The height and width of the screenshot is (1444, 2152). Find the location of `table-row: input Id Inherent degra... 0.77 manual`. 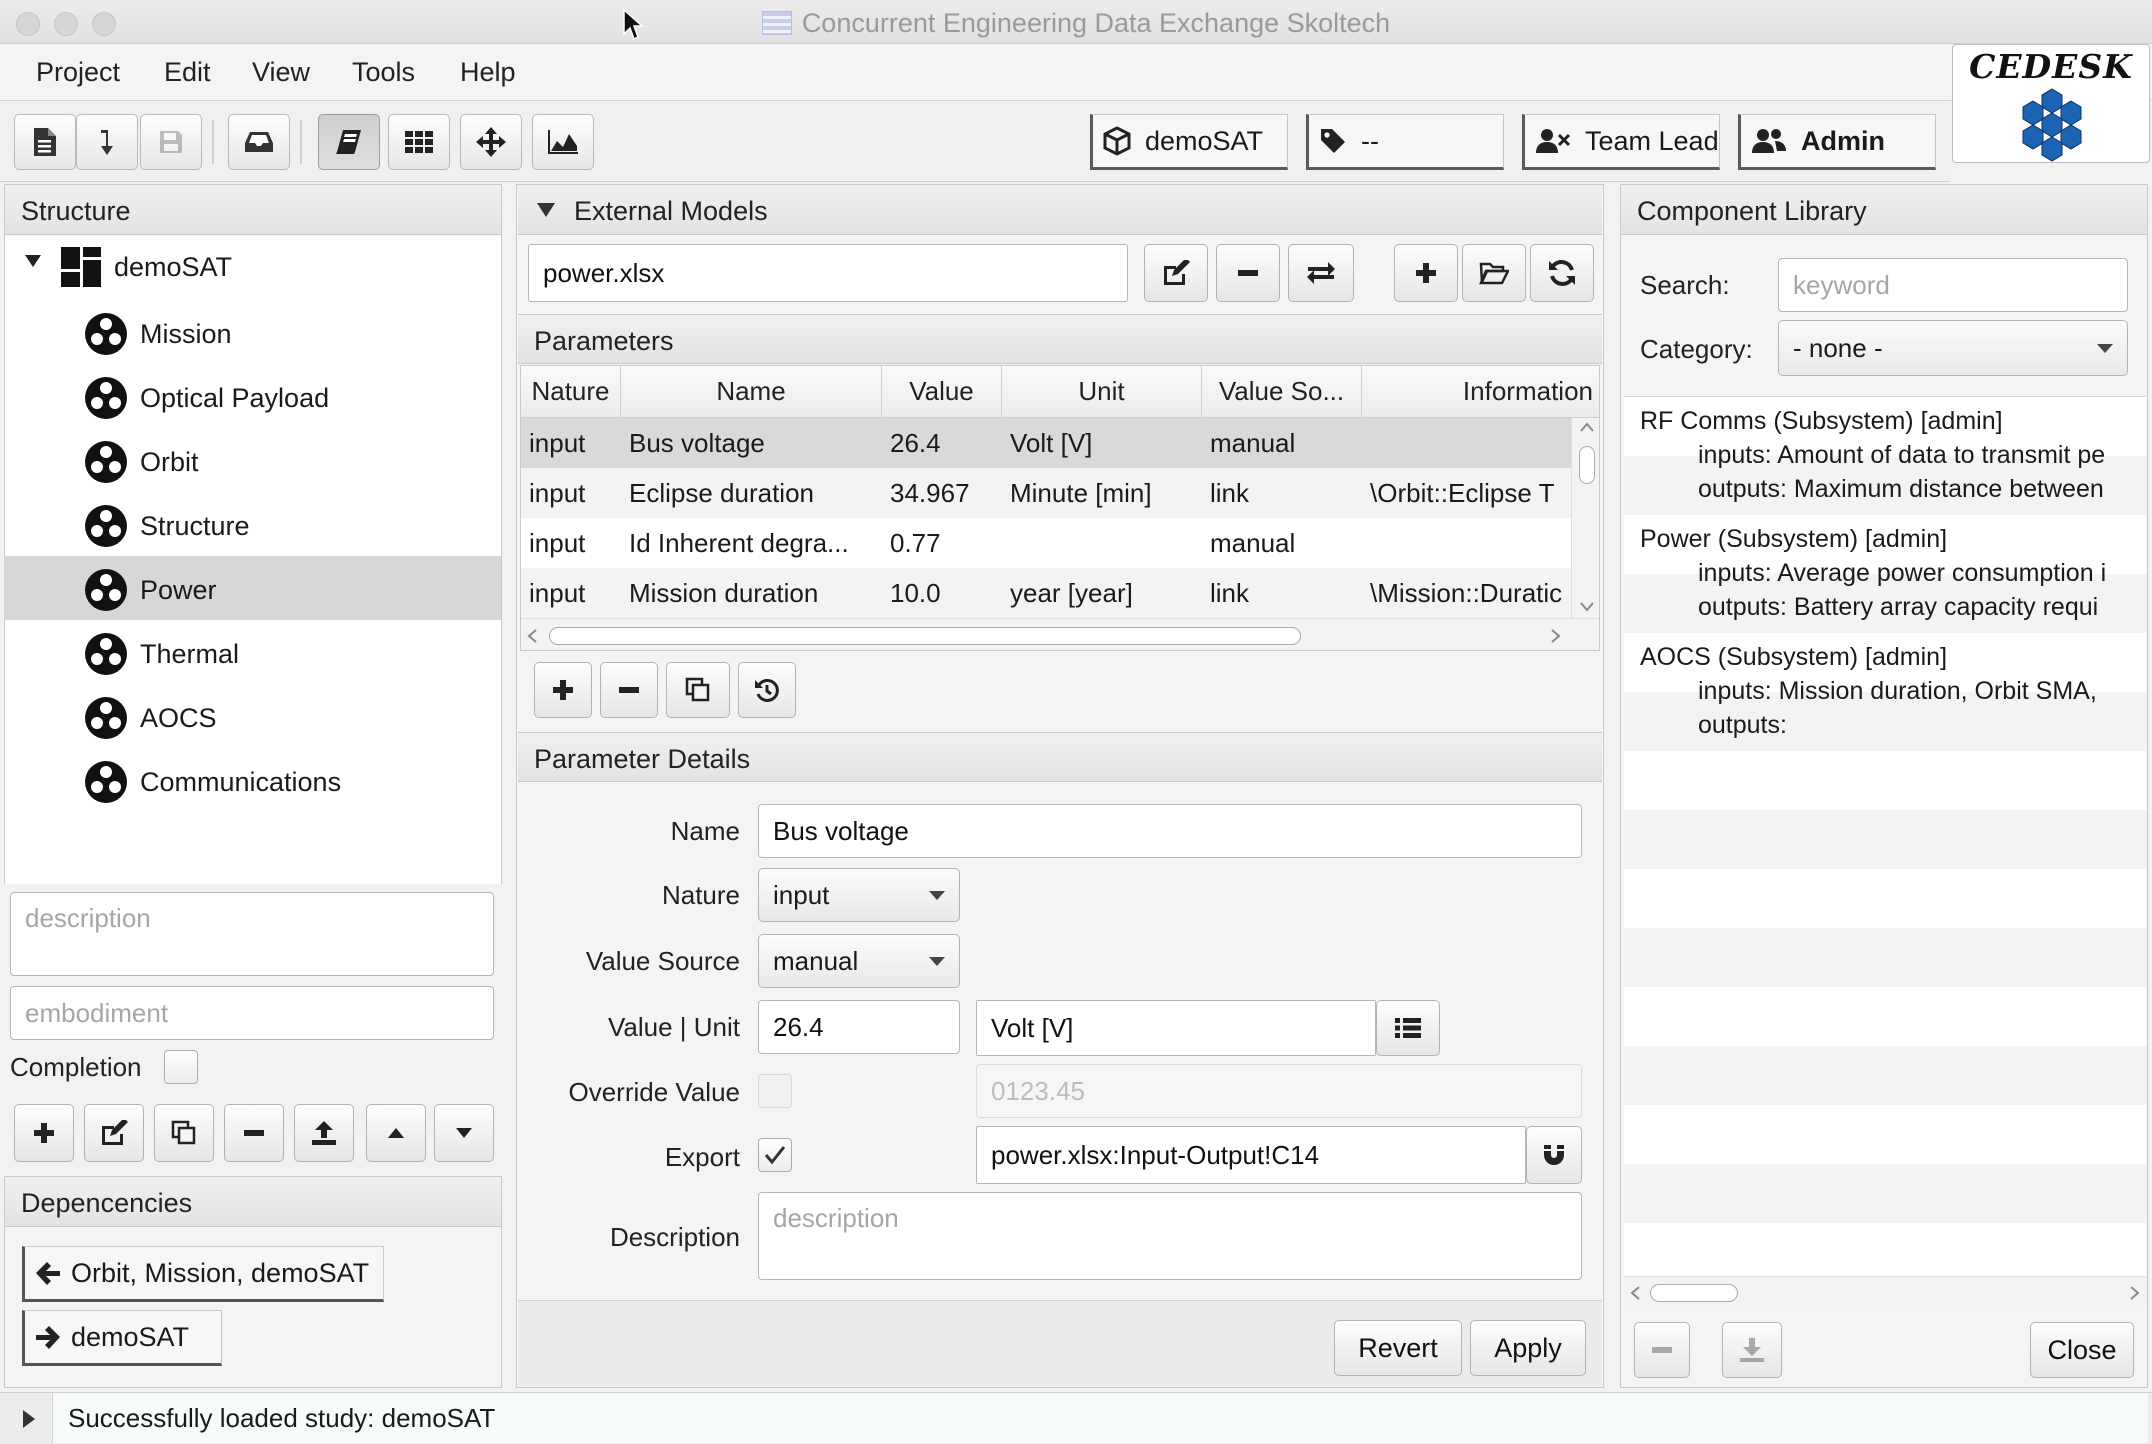

table-row: input Id Inherent degra... 0.77 manual is located at coordinates (1046, 543).